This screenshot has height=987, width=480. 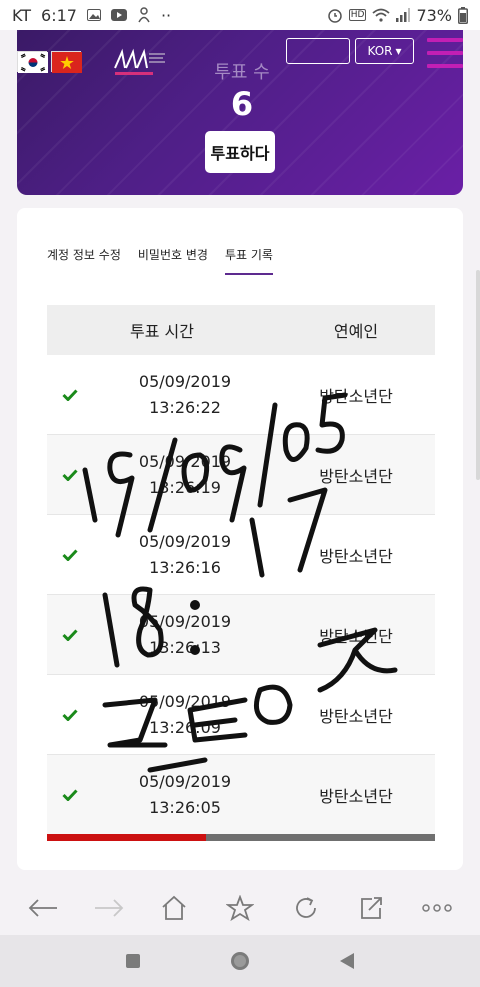 What do you see at coordinates (357, 15) in the screenshot?
I see `hd-icon: HD` at bounding box center [357, 15].